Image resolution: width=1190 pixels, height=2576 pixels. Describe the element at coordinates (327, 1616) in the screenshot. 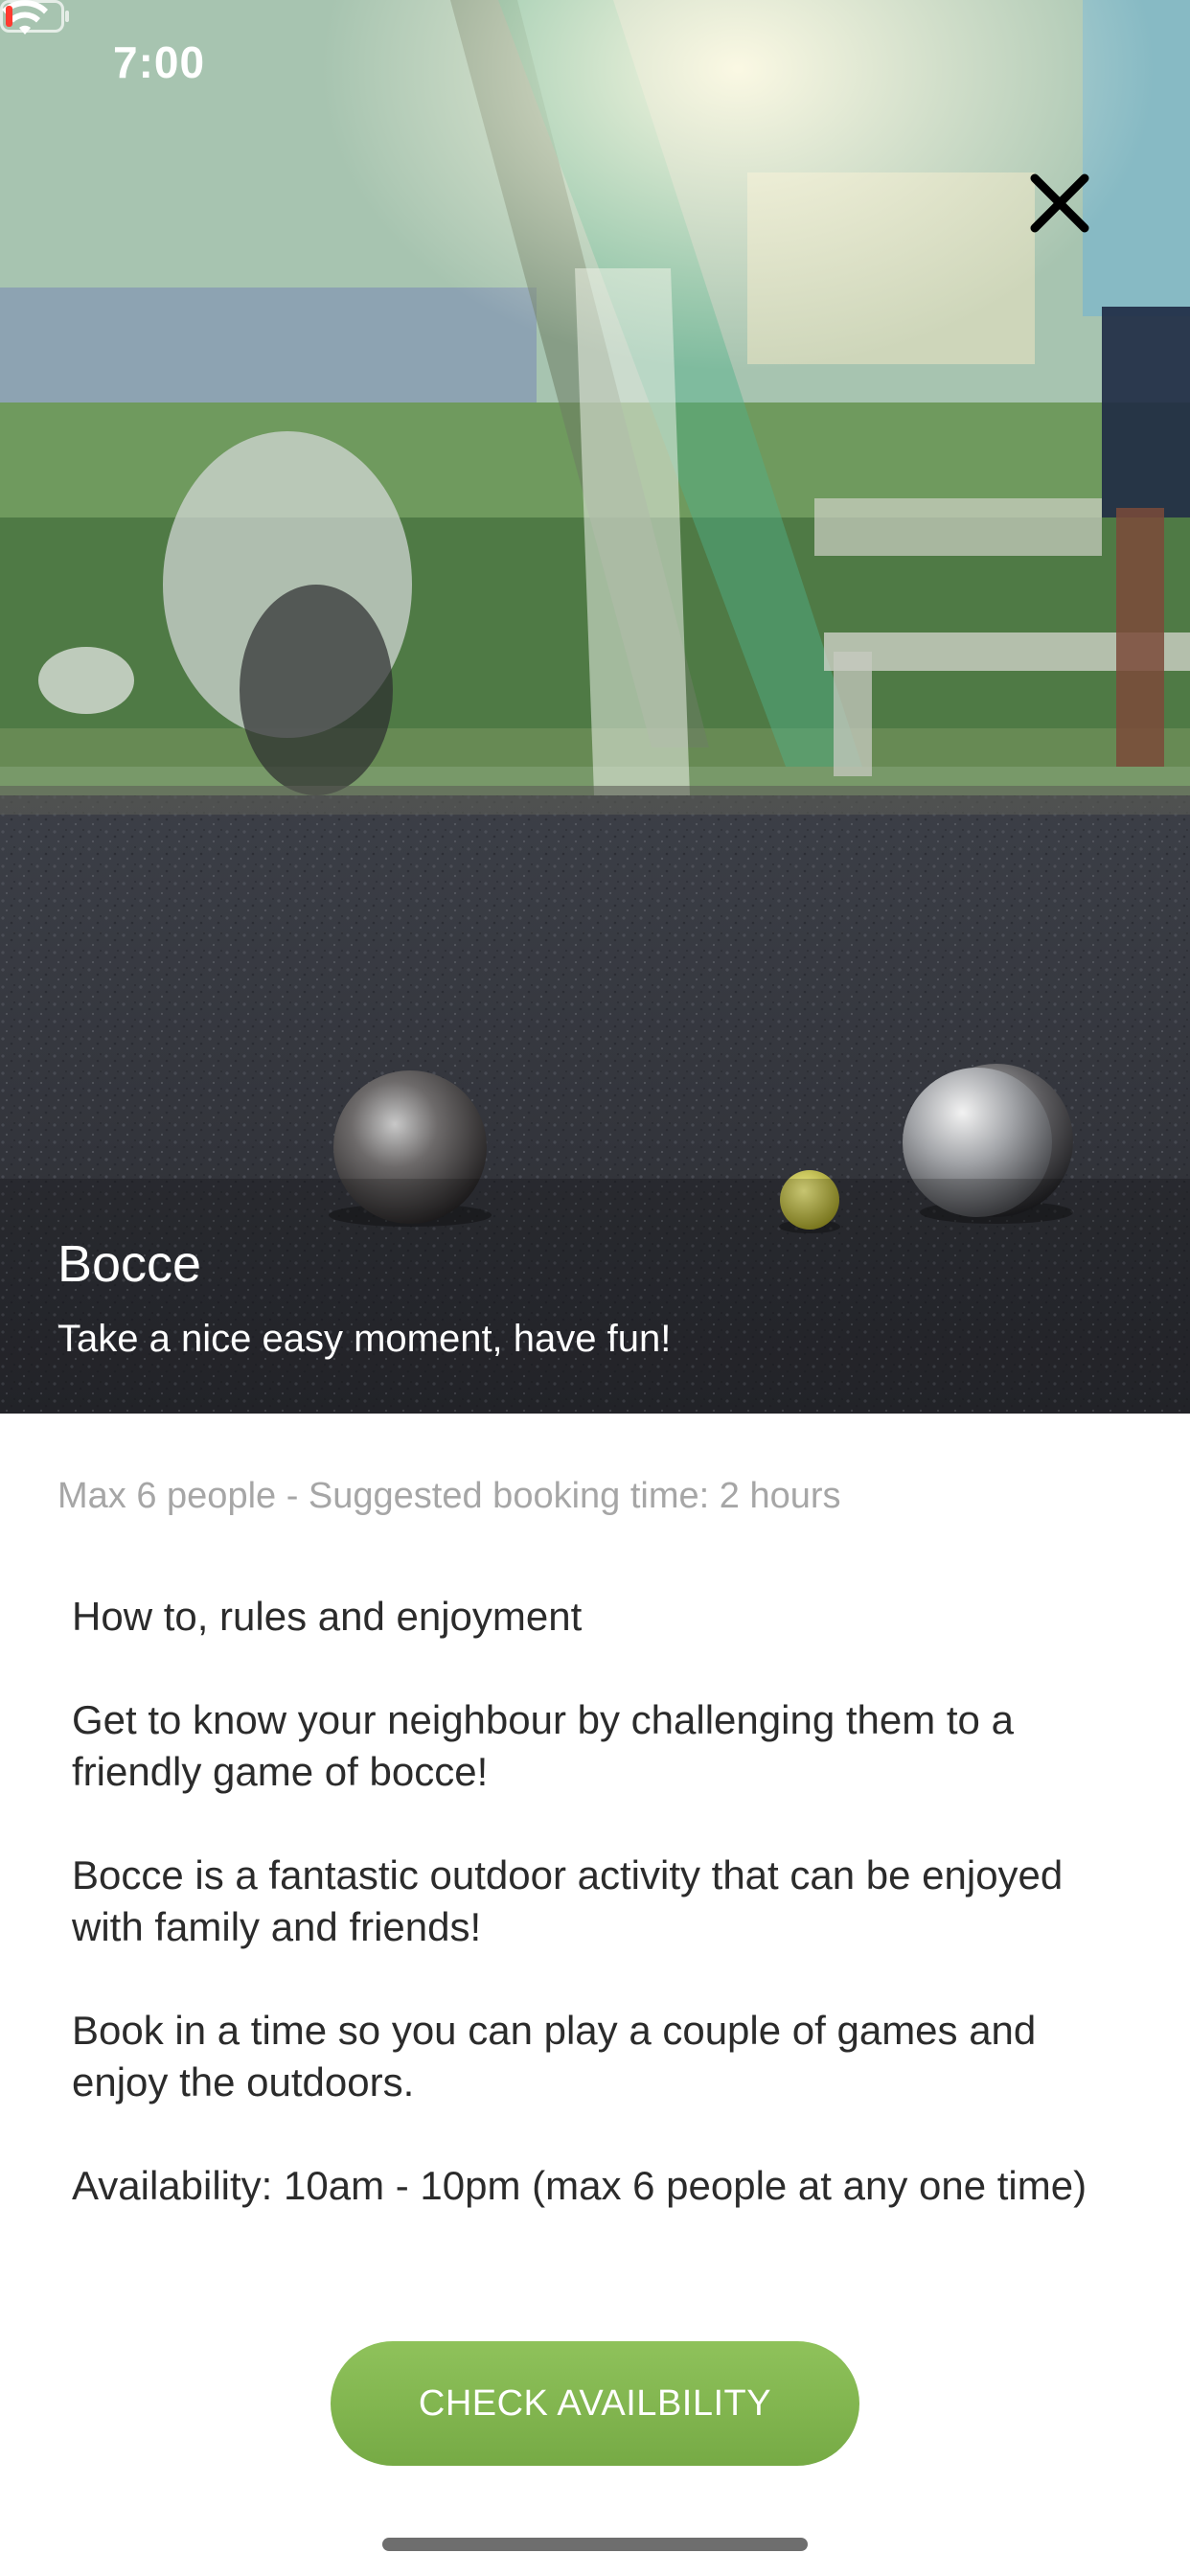

I see `description-heading: How to, rules and enjoyment` at that location.